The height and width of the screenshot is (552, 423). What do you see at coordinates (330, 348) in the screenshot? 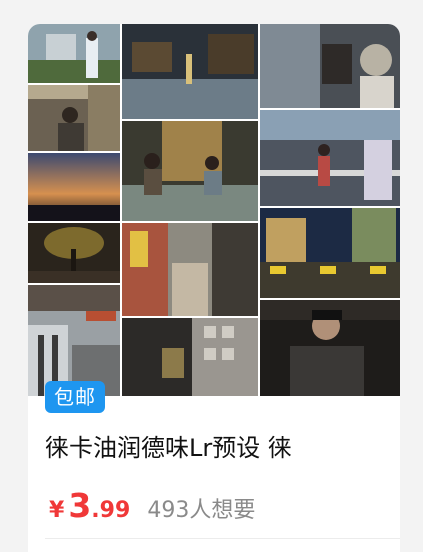
I see `man-phone-photo` at bounding box center [330, 348].